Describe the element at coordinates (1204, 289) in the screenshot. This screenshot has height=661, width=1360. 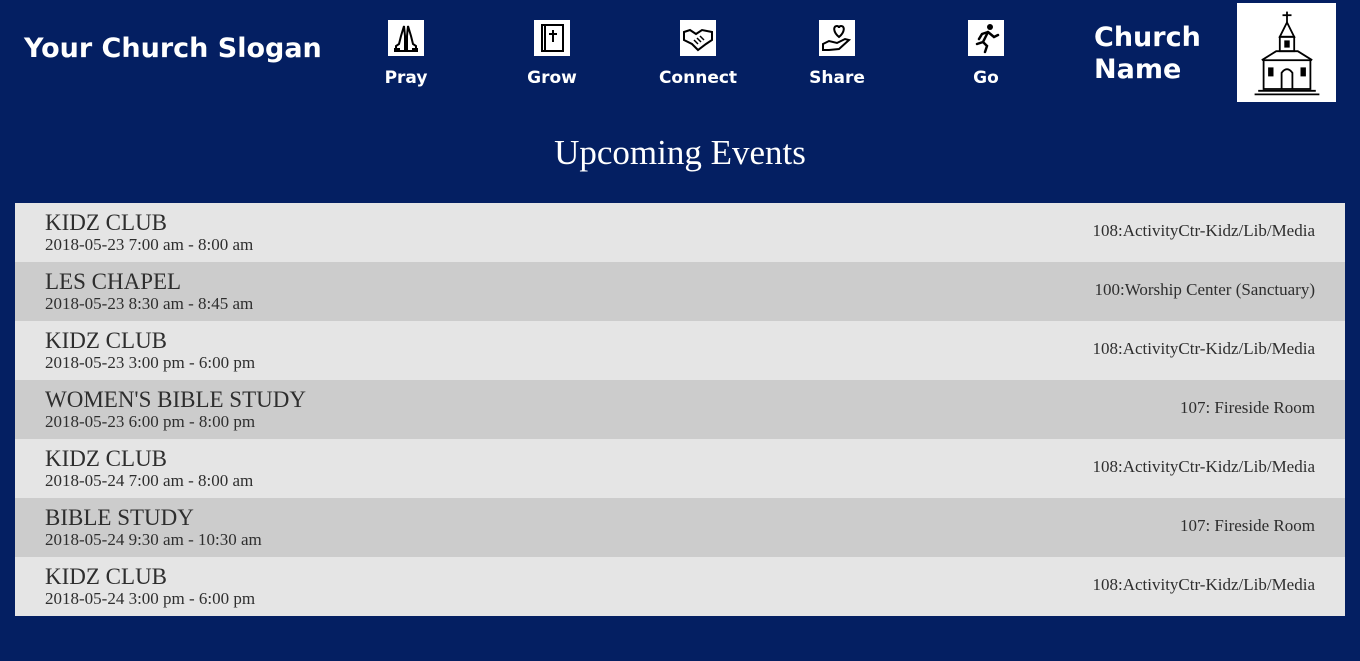
I see `event-location: 100:Worship Center (Sanctuary)` at that location.